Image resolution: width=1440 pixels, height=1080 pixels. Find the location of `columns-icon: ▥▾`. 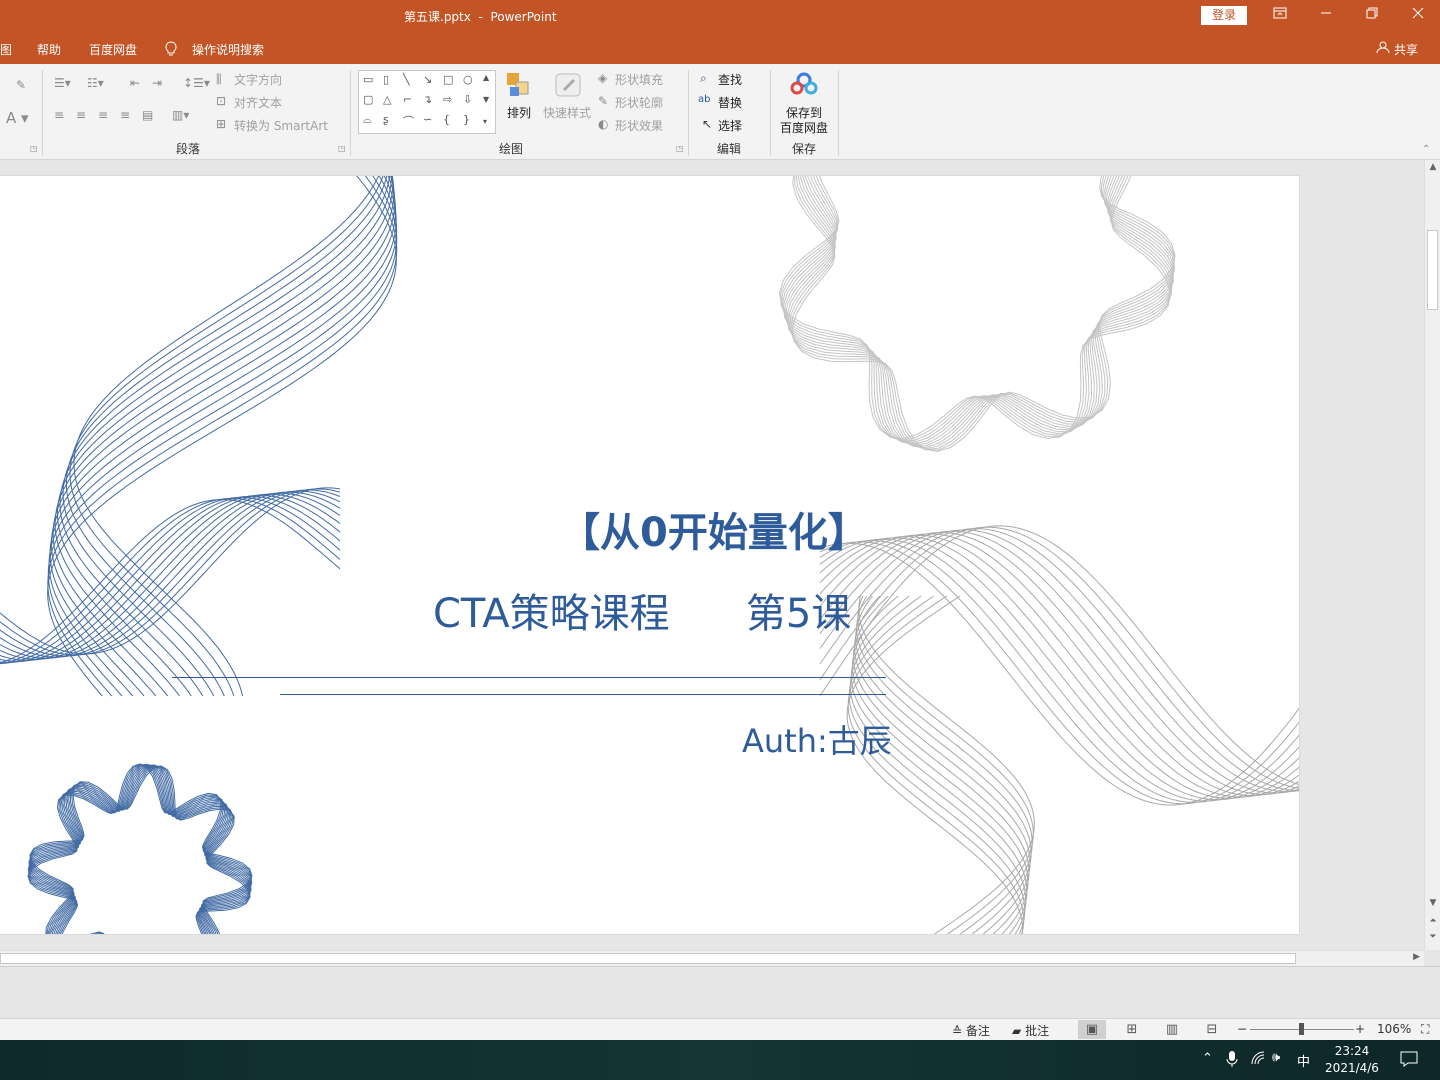

columns-icon: ▥▾ is located at coordinates (180, 115).